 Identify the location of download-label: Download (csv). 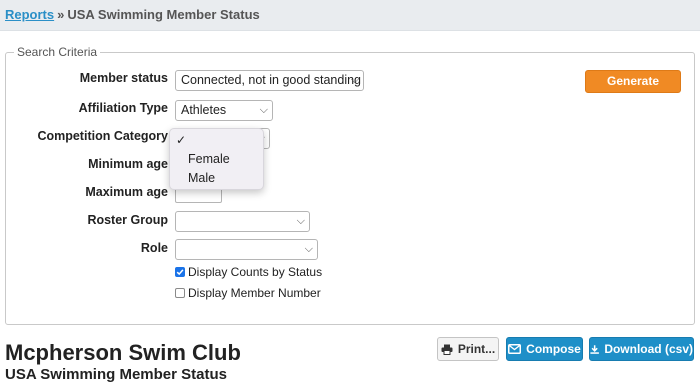
(648, 349).